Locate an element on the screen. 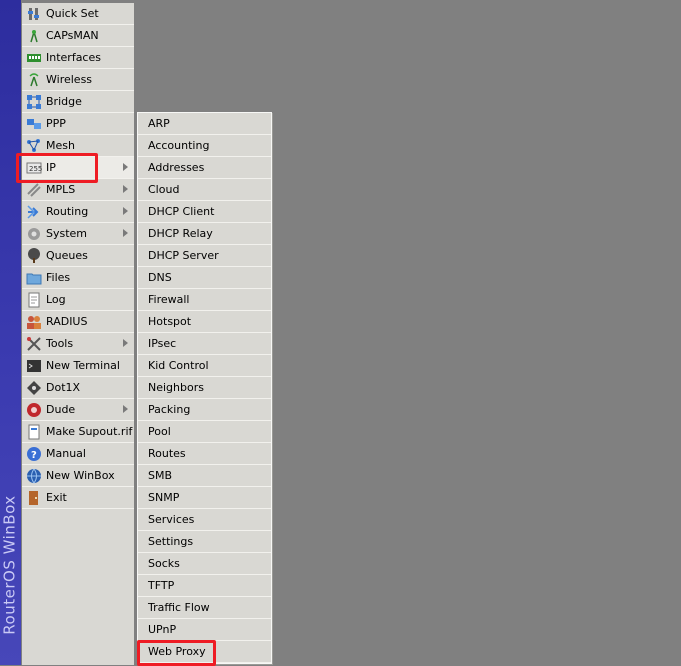 The image size is (681, 666). menu-item-tools: Tools is located at coordinates (78, 344).